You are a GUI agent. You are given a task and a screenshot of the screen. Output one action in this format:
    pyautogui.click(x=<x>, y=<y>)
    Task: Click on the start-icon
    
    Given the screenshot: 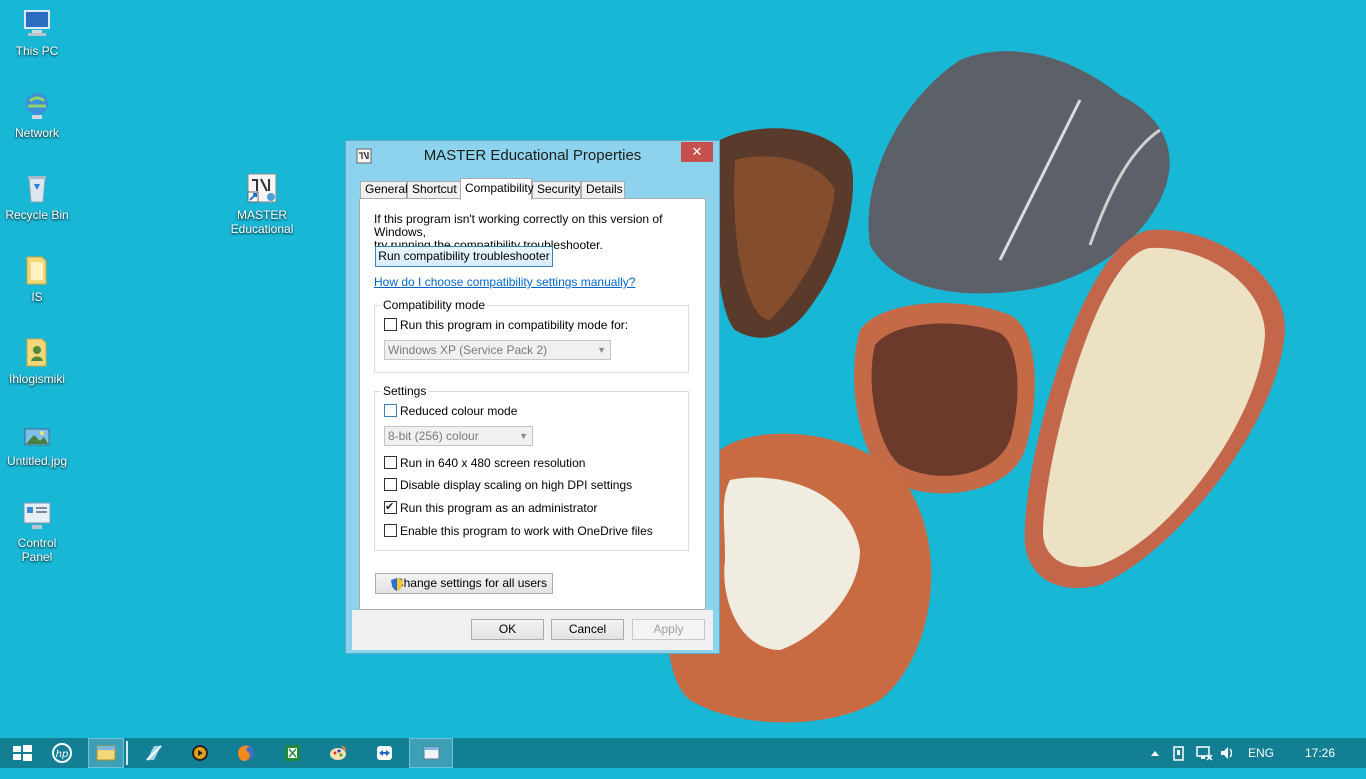 What is the action you would take?
    pyautogui.click(x=22, y=753)
    